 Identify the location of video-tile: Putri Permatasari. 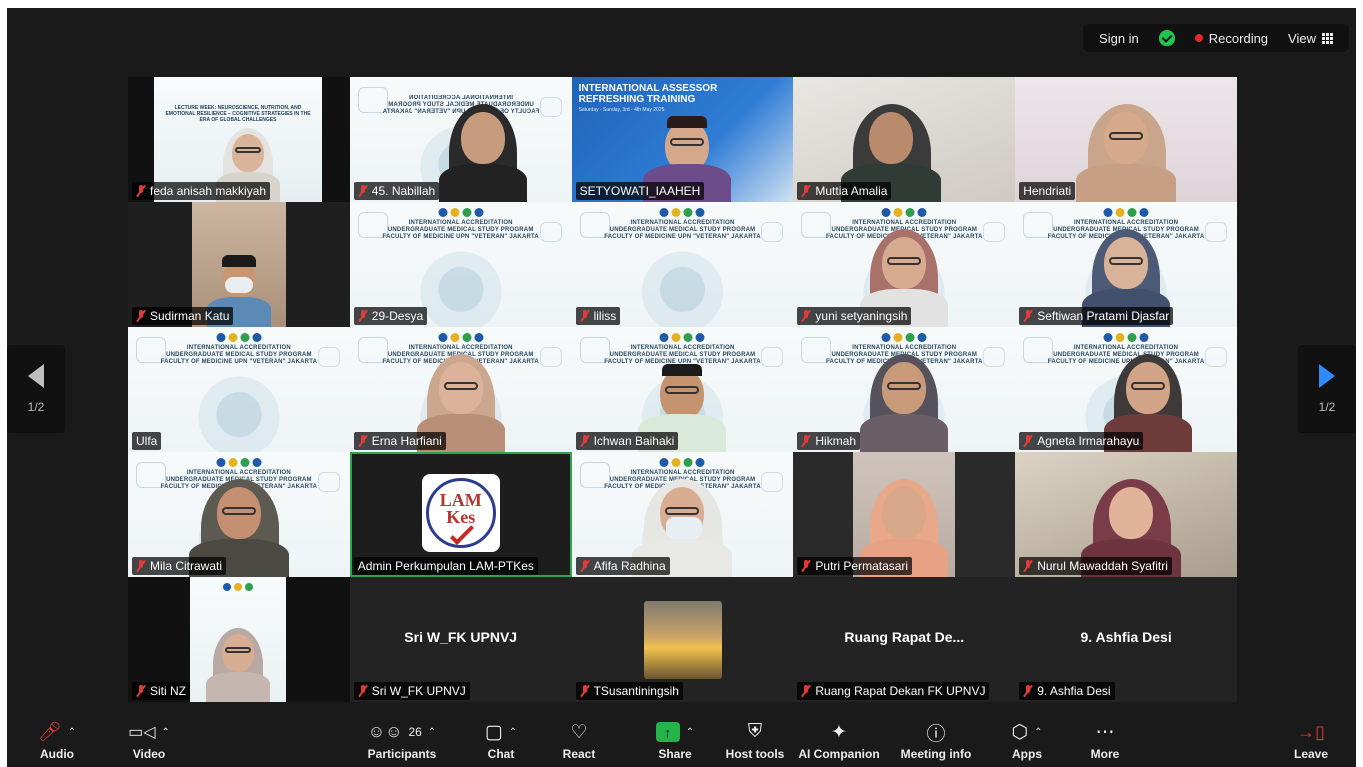
(904, 514).